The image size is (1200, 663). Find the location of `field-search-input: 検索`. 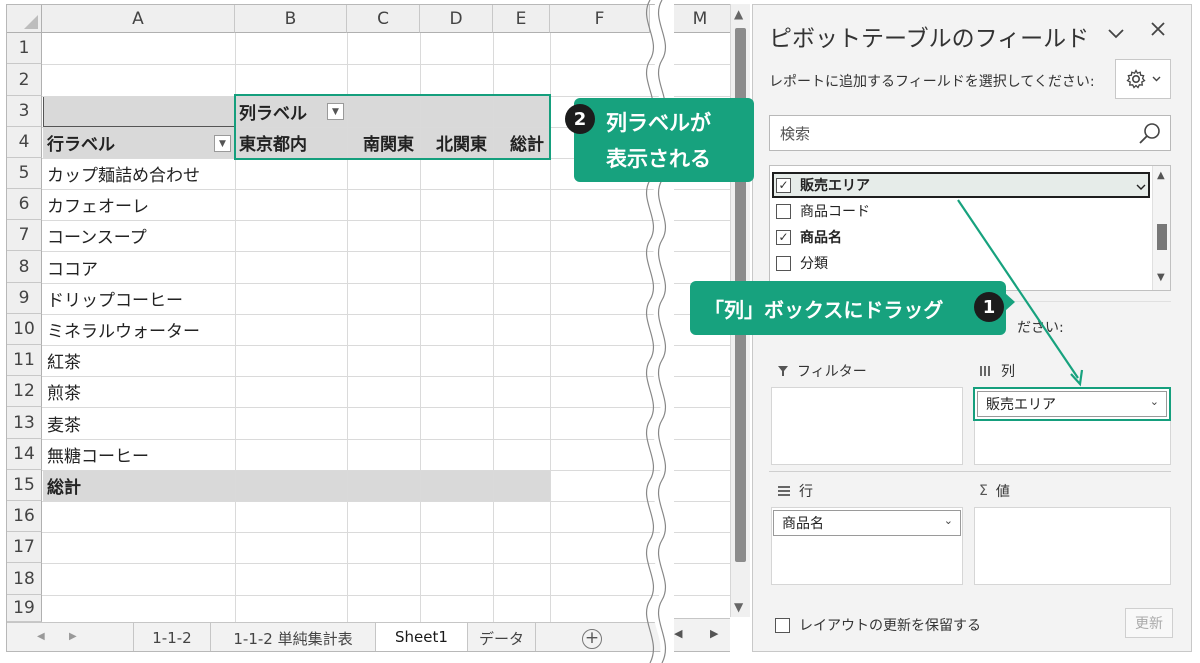

field-search-input: 検索 is located at coordinates (970, 133).